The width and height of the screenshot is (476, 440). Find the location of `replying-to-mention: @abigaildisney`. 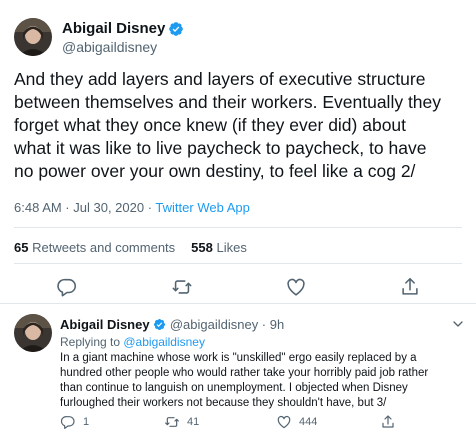

replying-to-mention: @abigaildisney is located at coordinates (164, 342).